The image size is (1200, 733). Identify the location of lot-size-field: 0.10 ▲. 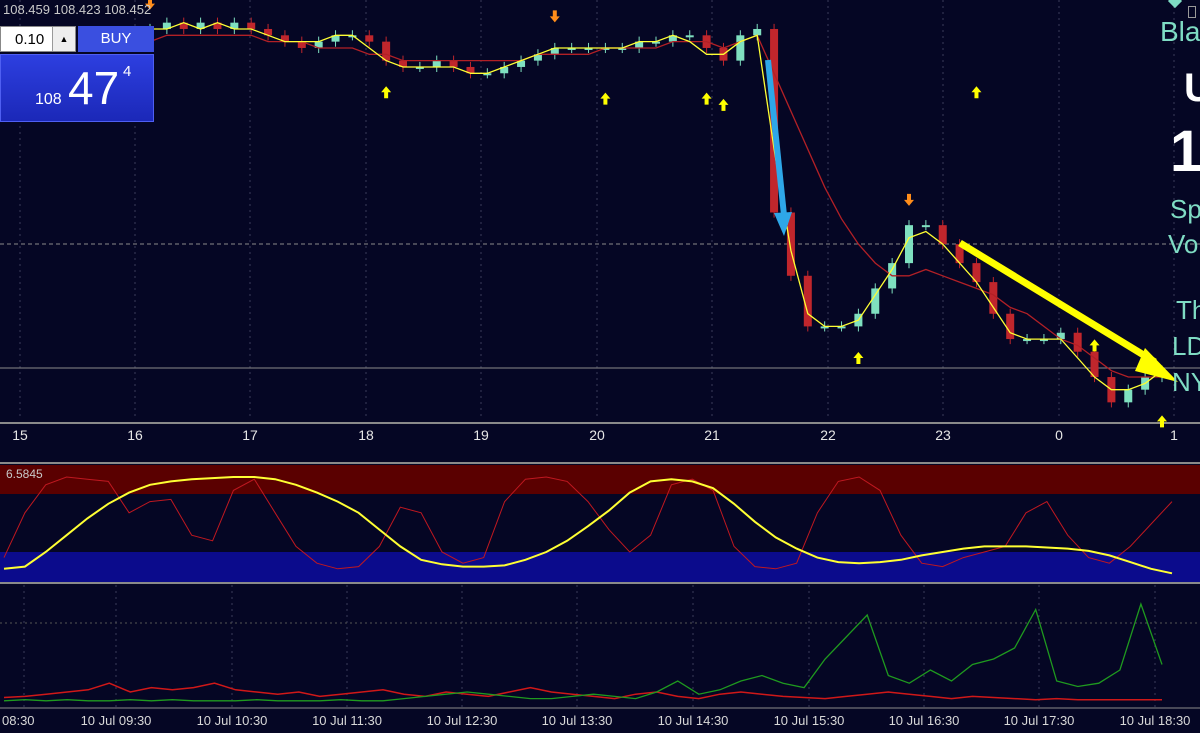
(38, 39).